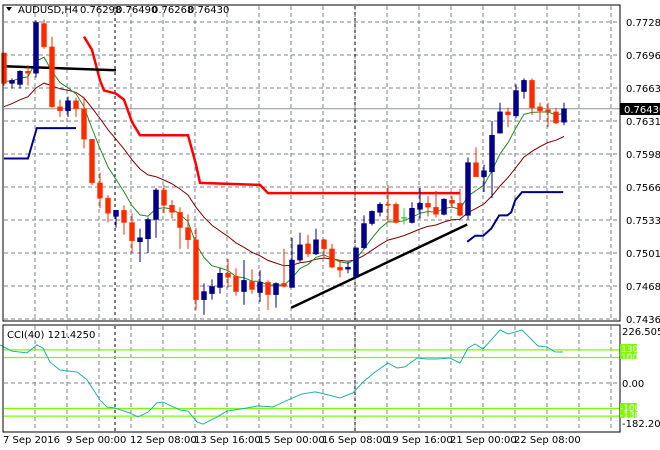  Describe the element at coordinates (643, 122) in the screenshot. I see `price-tick: 0.76310` at that location.